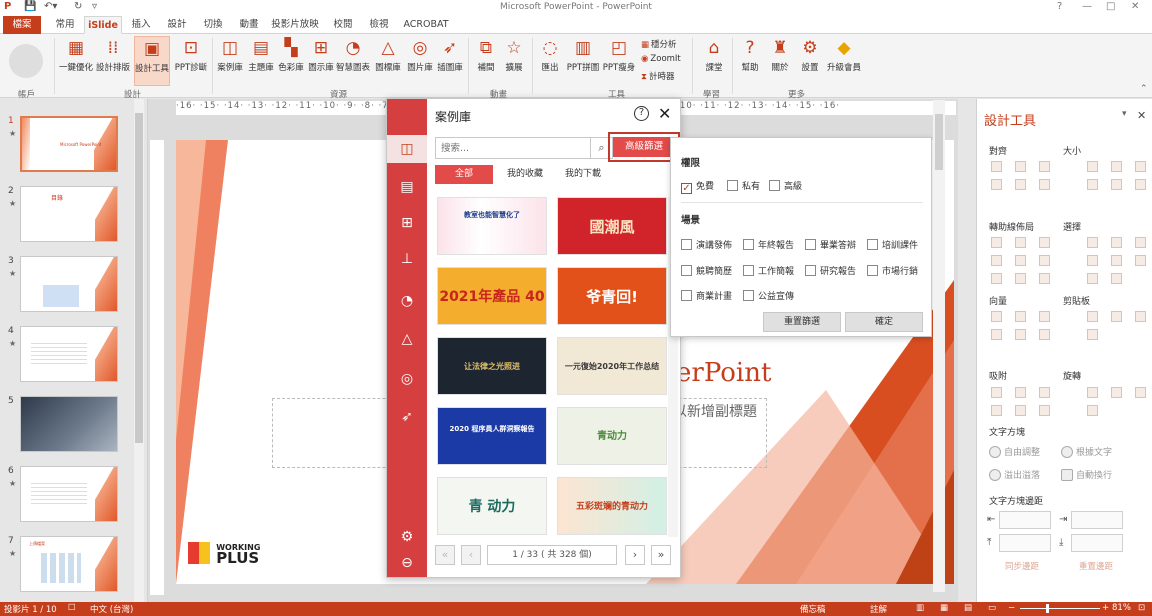  Describe the element at coordinates (152, 61) in the screenshot. I see `design-tools-button: ▣ 設計工具` at that location.